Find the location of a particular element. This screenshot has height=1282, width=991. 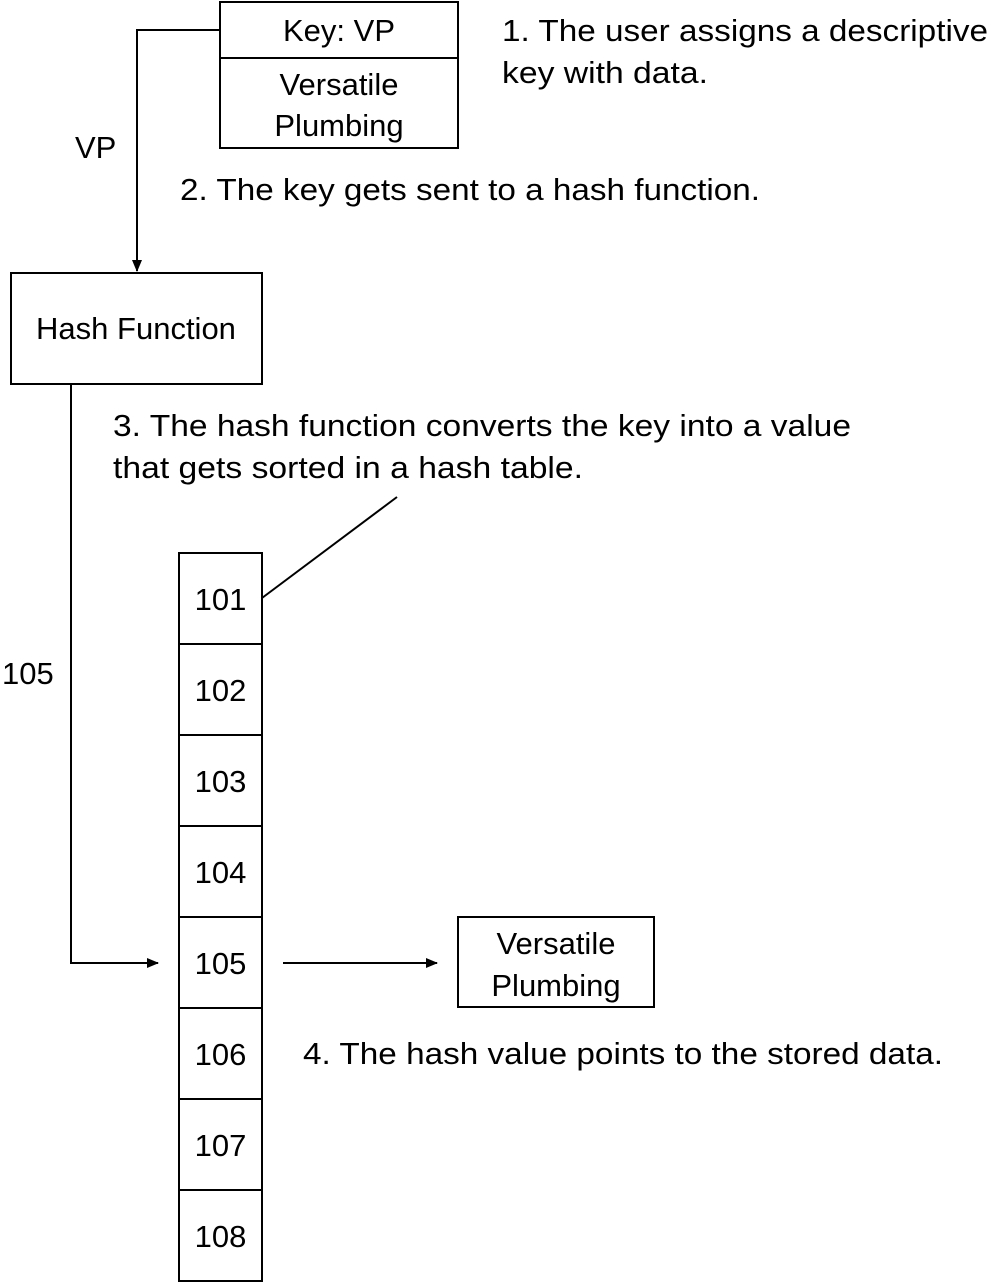

key-data-line1: Versatile is located at coordinates (339, 84).